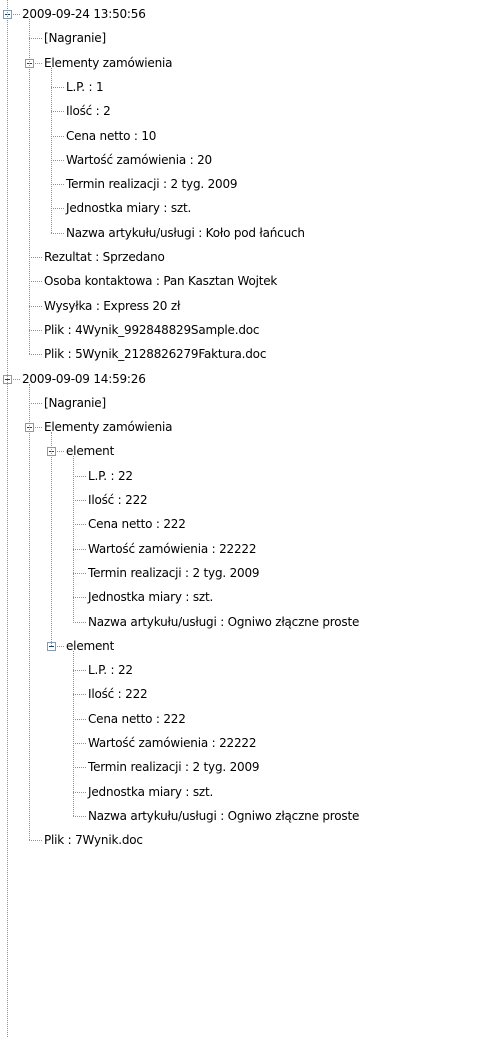  What do you see at coordinates (85, 86) in the screenshot?
I see `tree-node-label: L.P. : 1` at bounding box center [85, 86].